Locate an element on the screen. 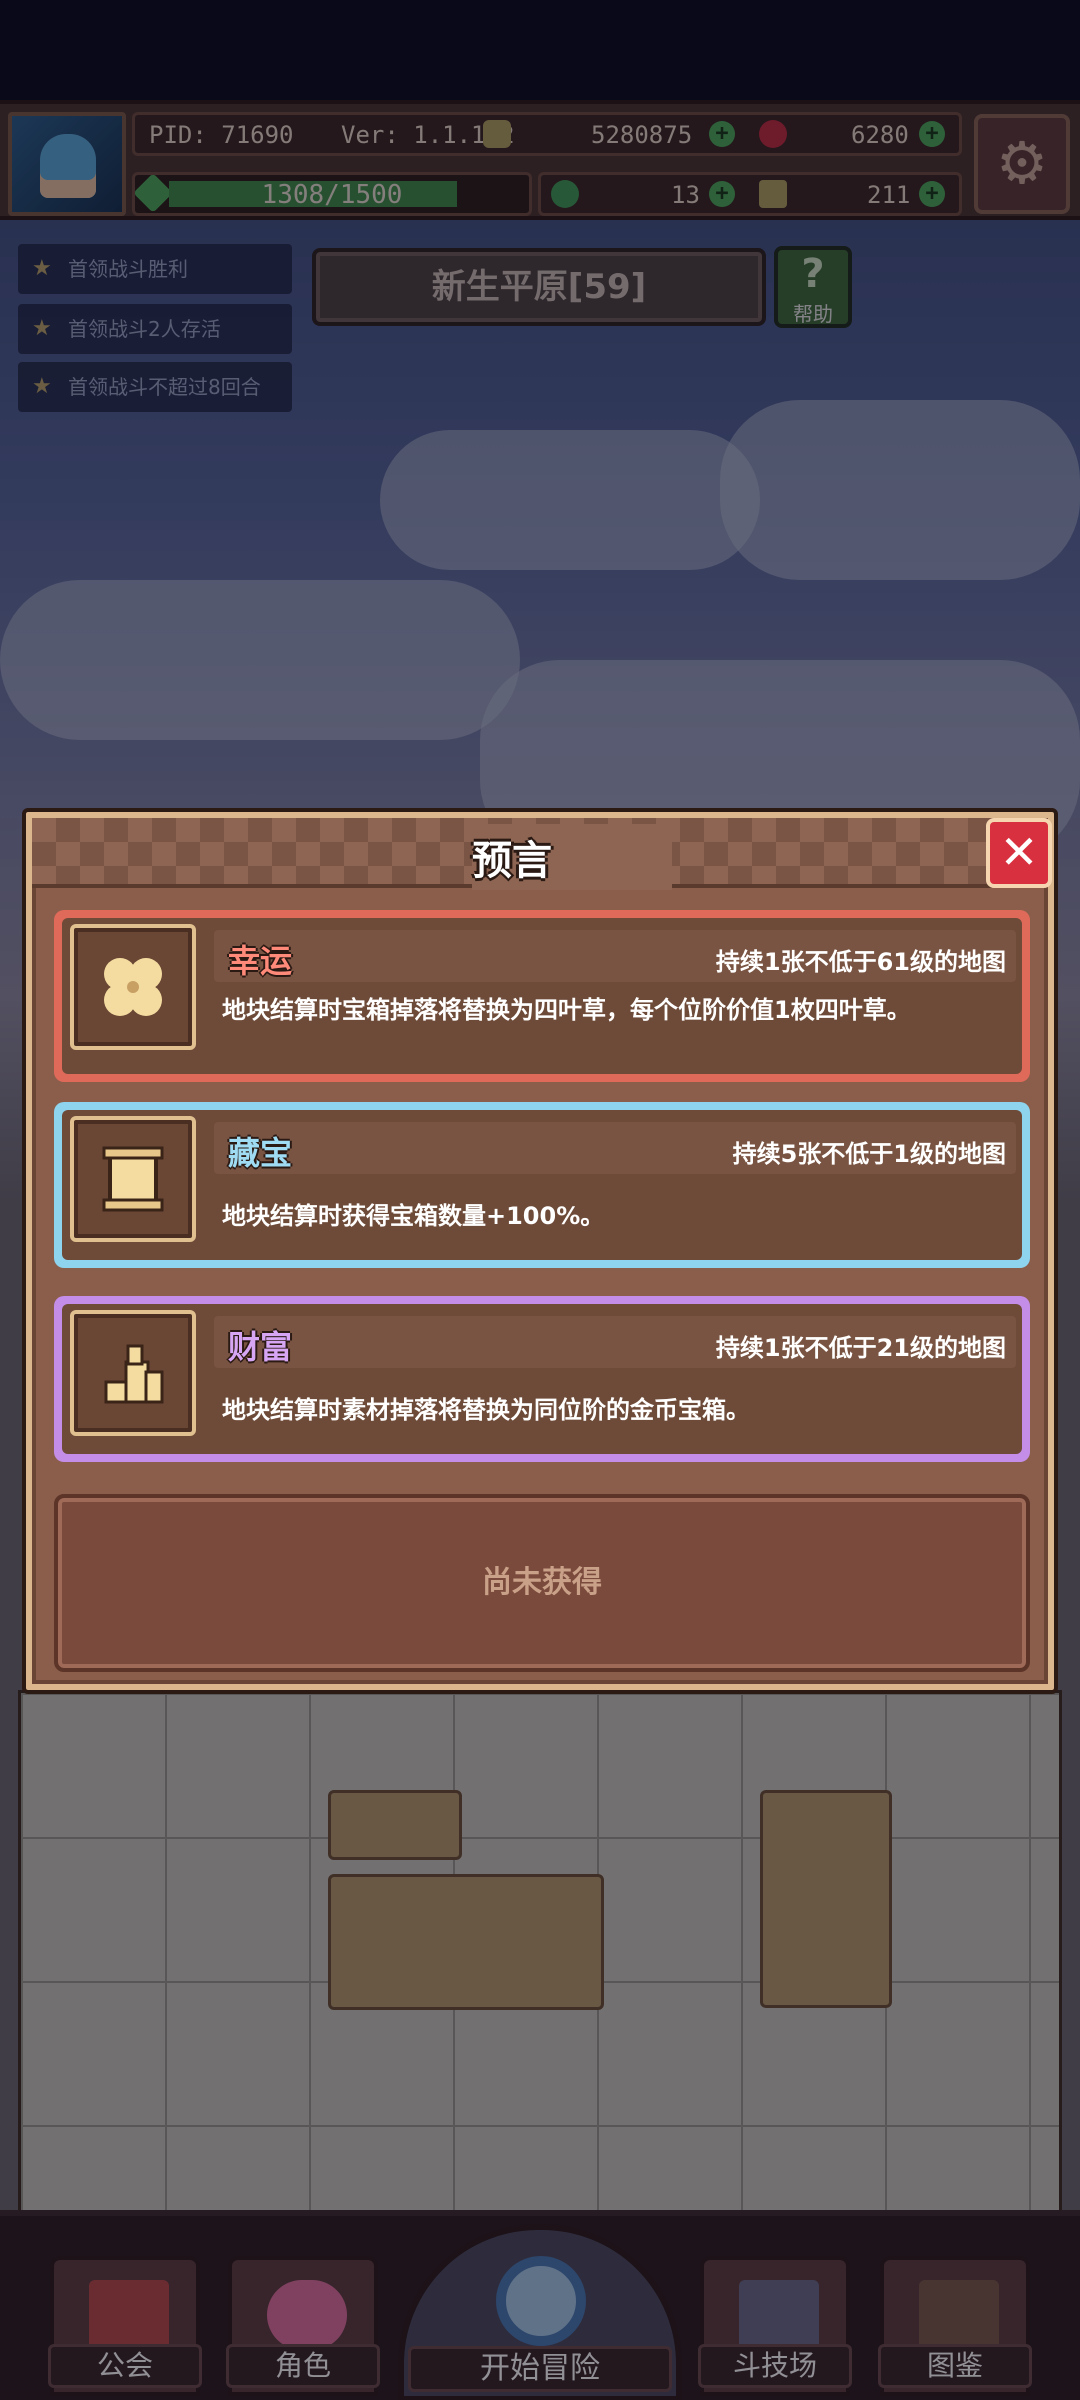 This screenshot has width=1080, height=2400. clover-icon is located at coordinates (133, 987).